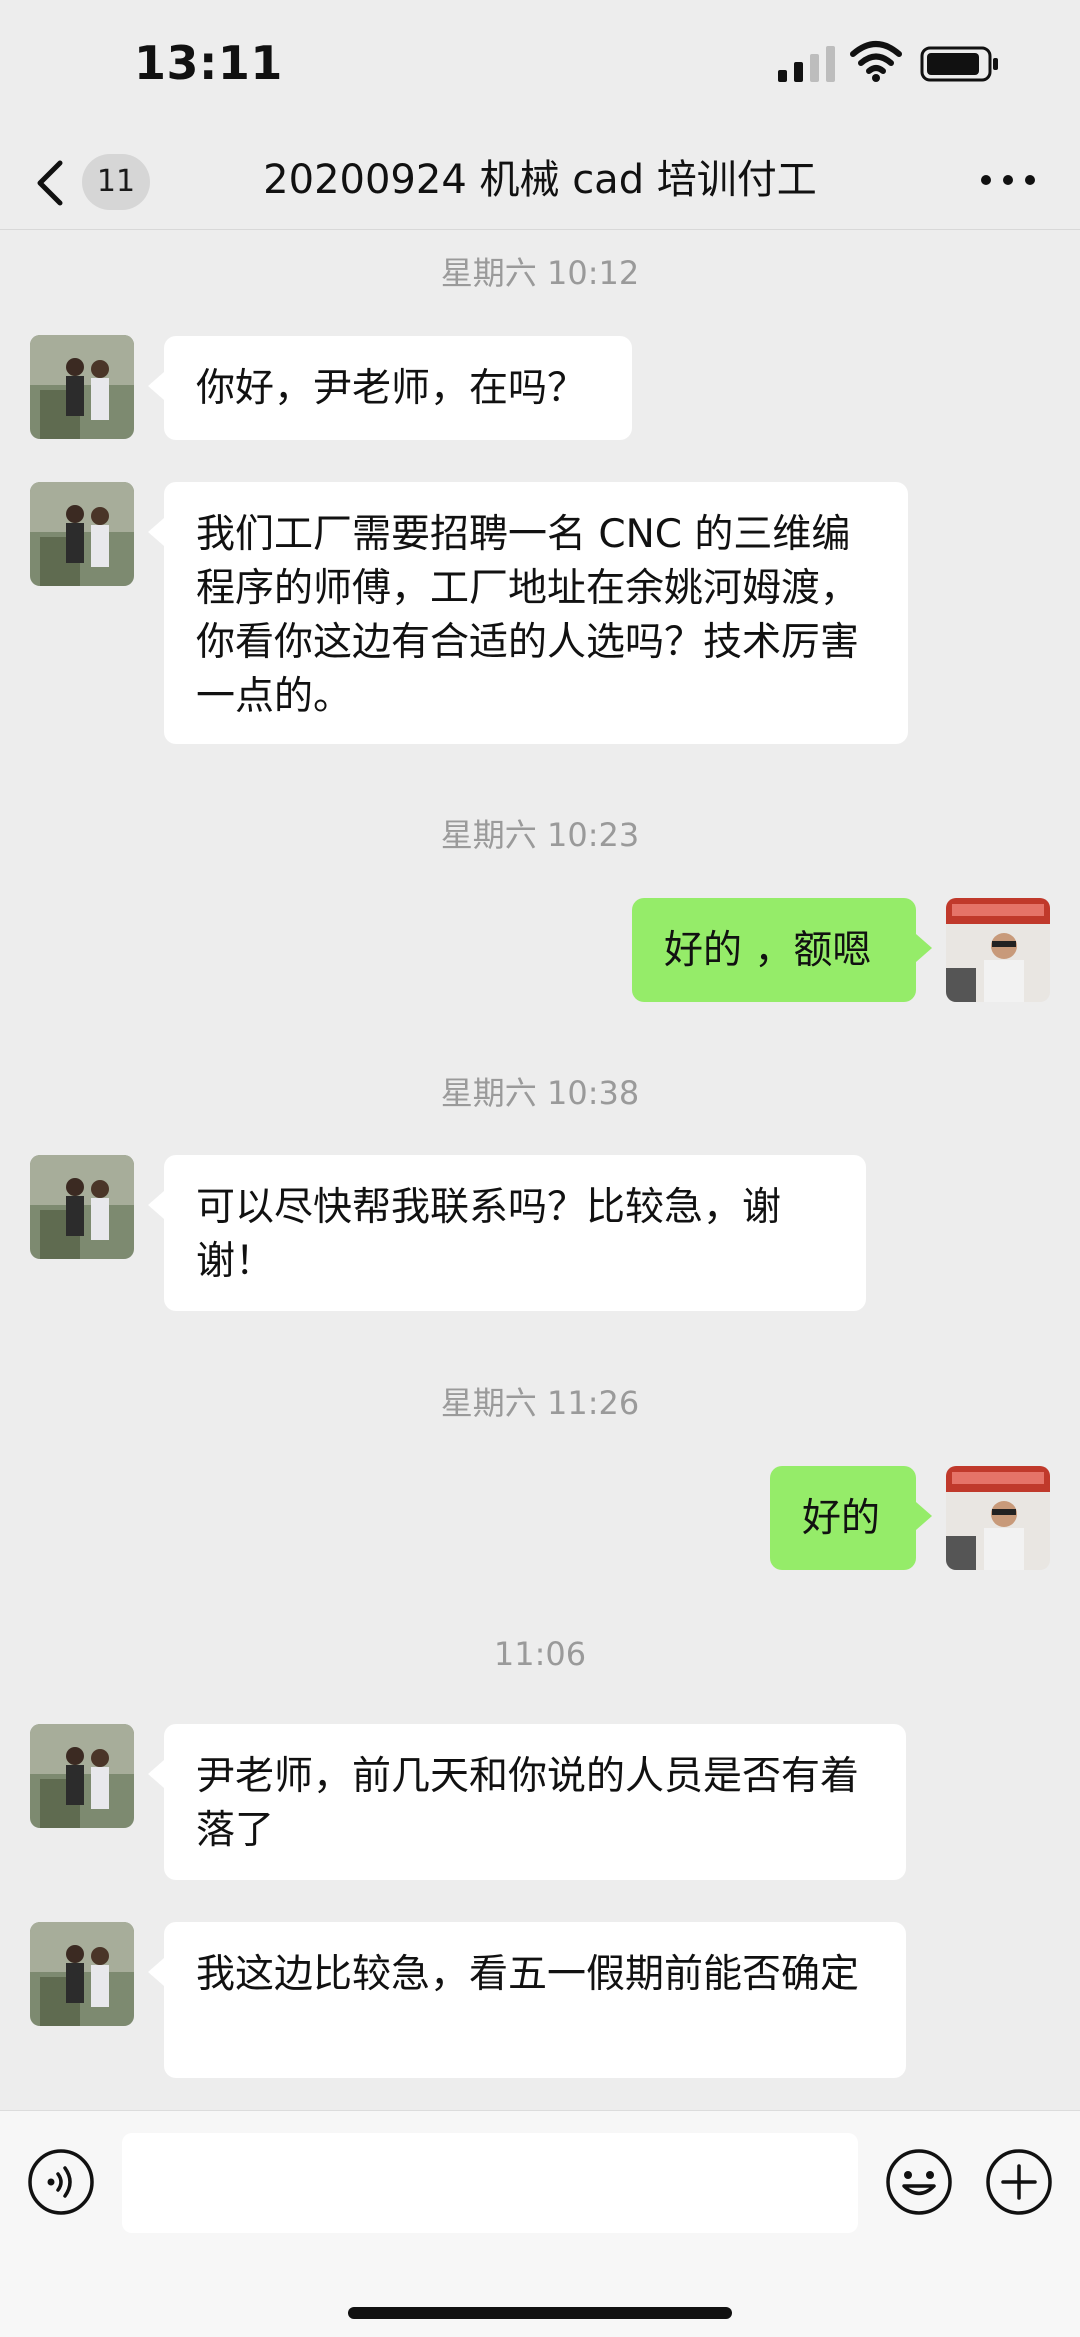 The width and height of the screenshot is (1080, 2337). I want to click on nav-bar: 11 20200924 机械 cad 培训付工, so click(540, 180).